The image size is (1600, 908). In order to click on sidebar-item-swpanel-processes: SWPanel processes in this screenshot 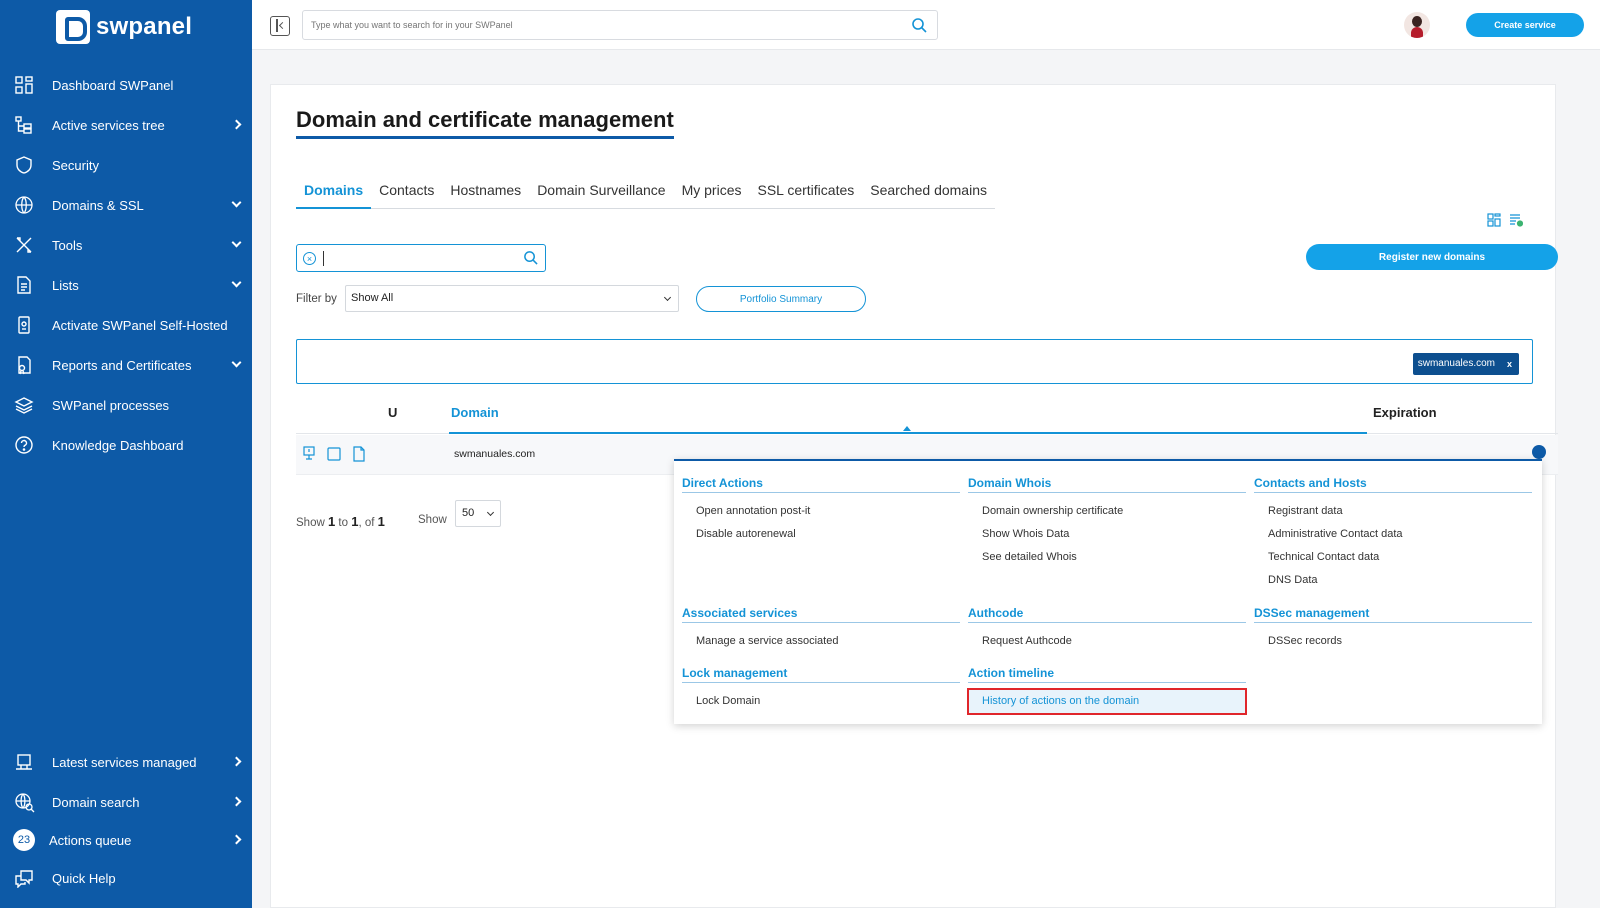, I will do `click(126, 405)`.